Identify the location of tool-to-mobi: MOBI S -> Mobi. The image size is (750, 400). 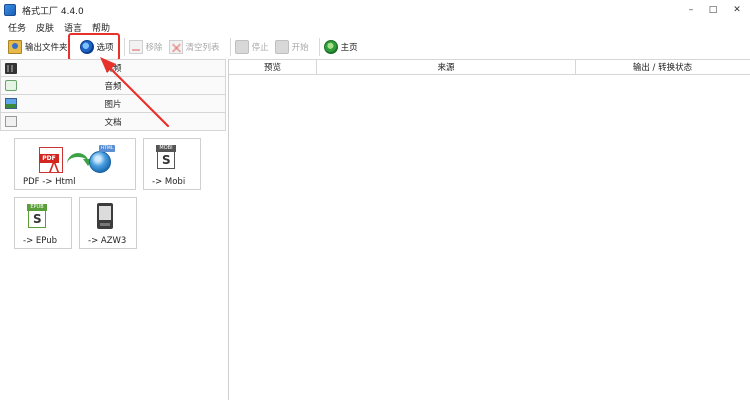
(172, 164).